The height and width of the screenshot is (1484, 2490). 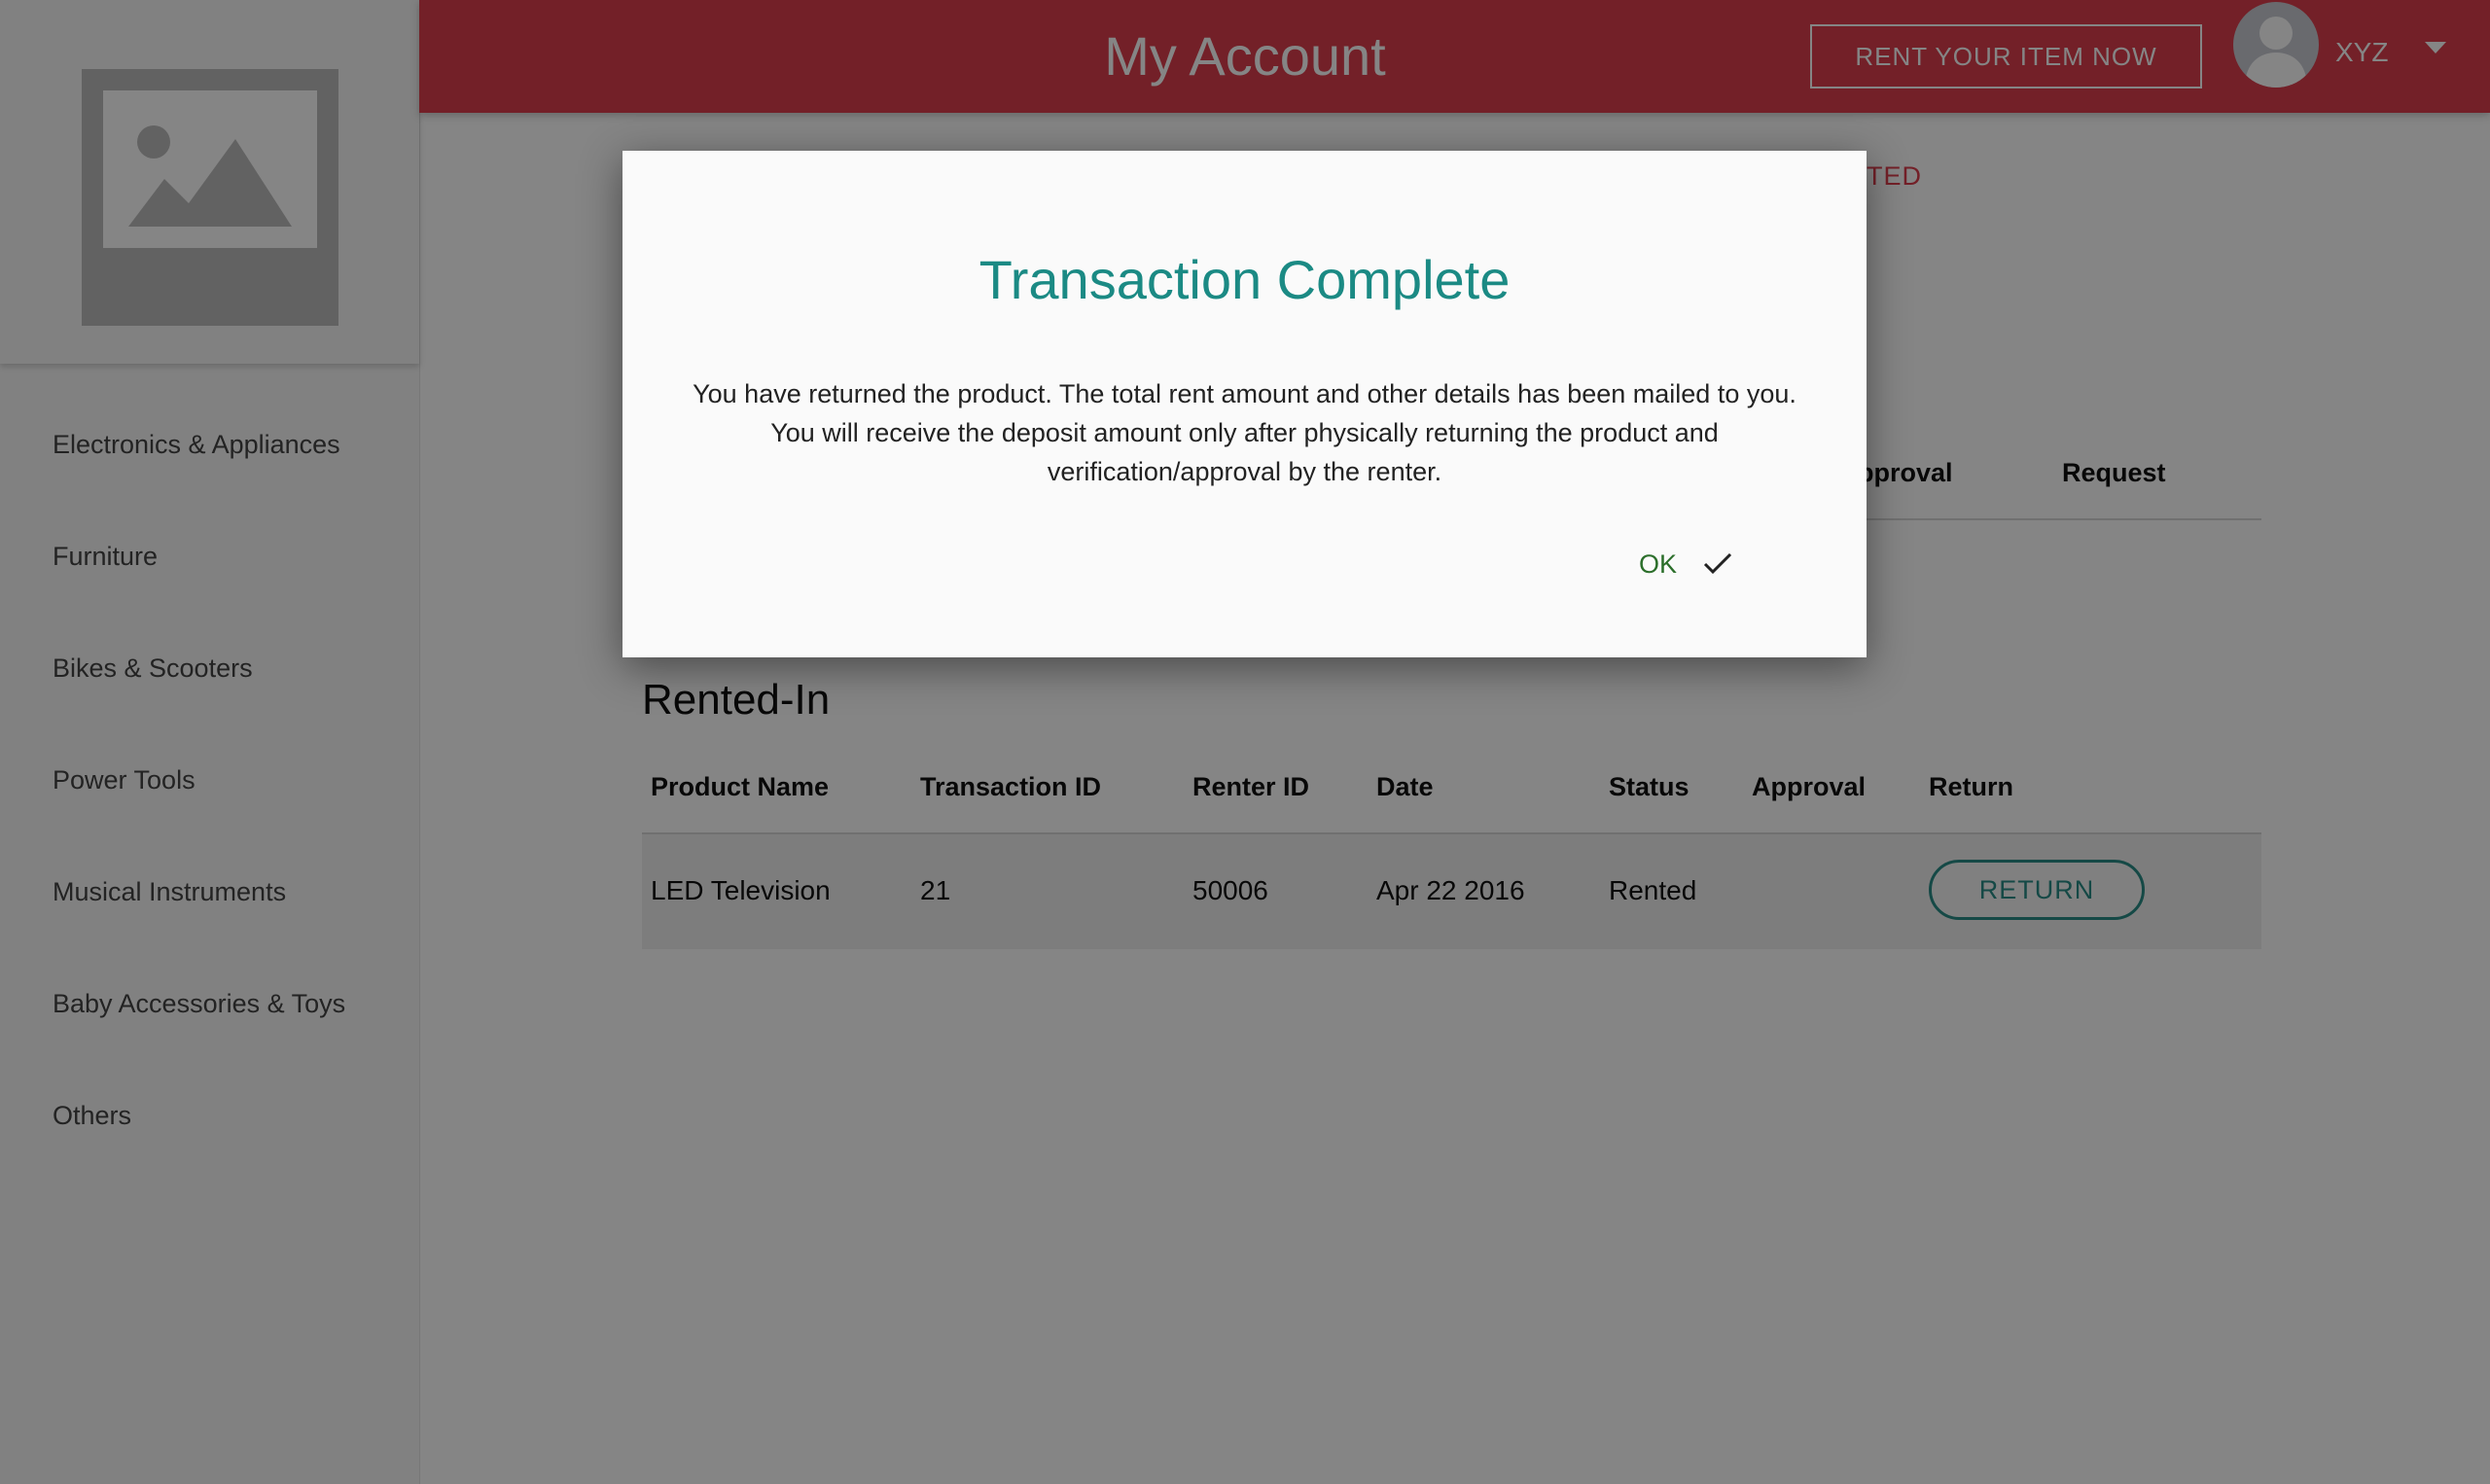 I want to click on dialog-title: Transaction Complete, so click(x=1244, y=280).